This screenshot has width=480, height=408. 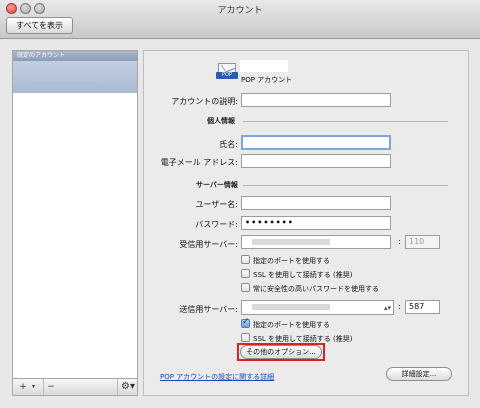 I want to click on remove-account-button: −, so click(x=50, y=387).